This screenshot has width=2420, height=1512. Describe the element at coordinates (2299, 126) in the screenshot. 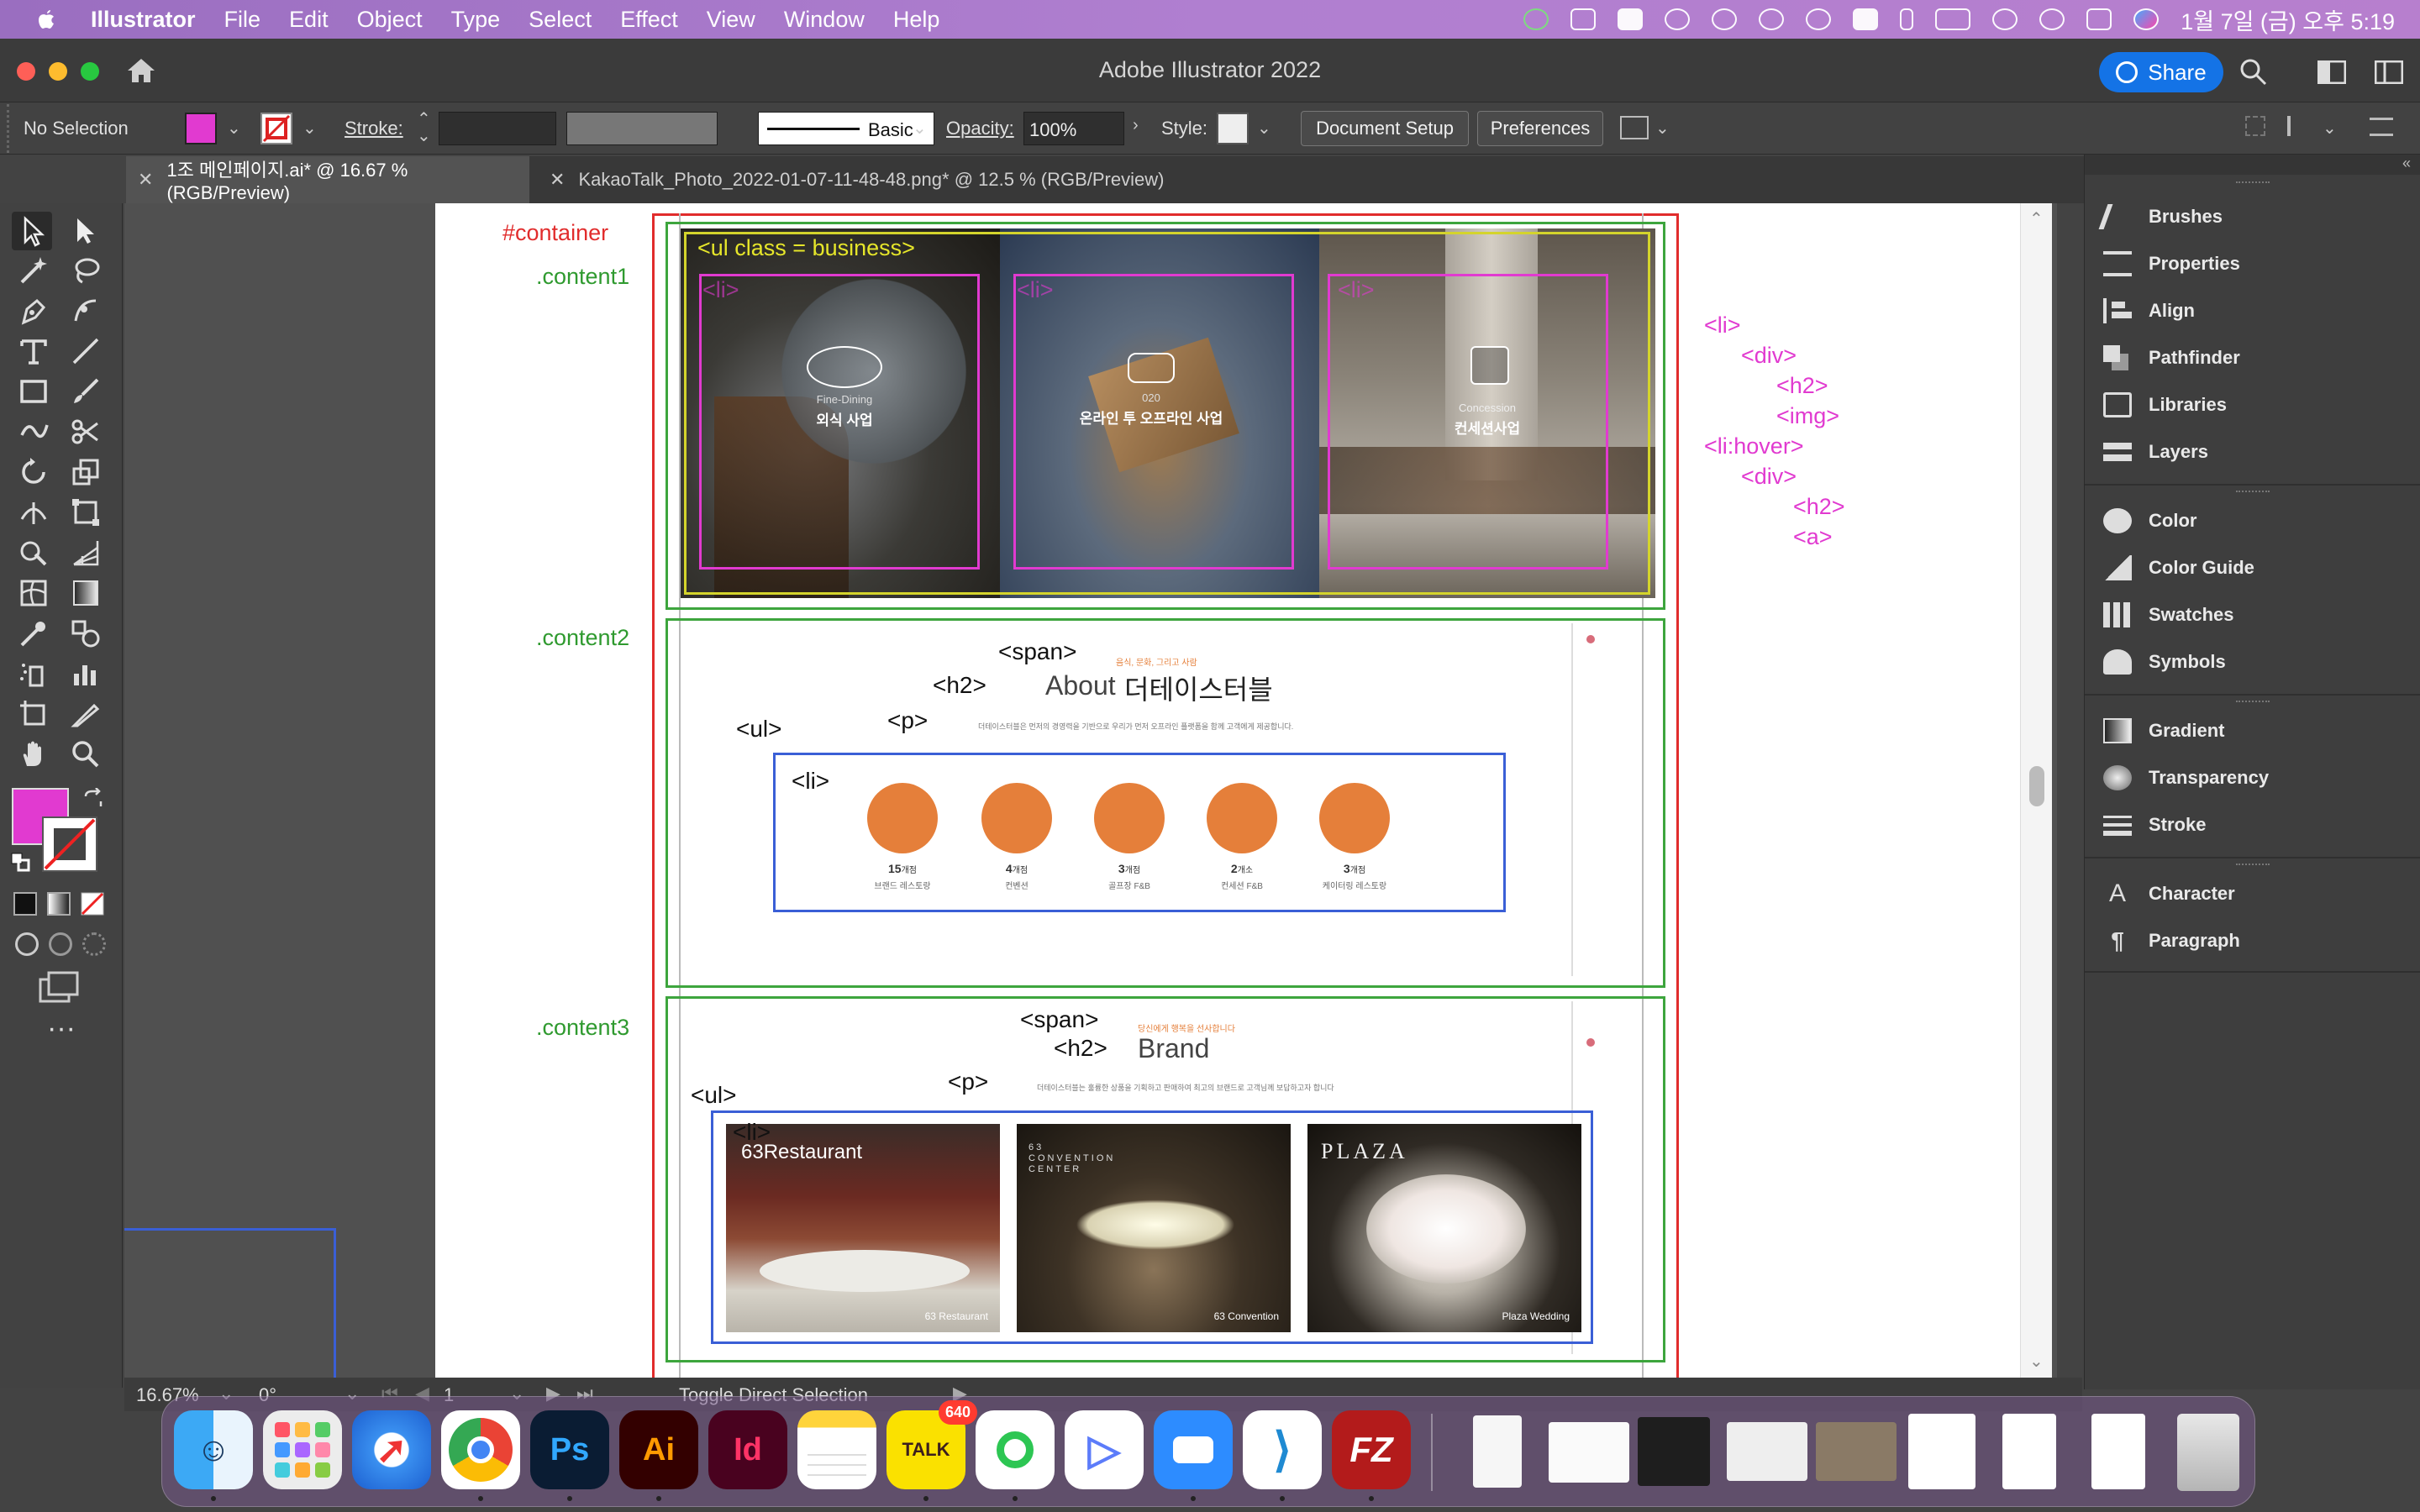

I see `distribute-icon` at that location.